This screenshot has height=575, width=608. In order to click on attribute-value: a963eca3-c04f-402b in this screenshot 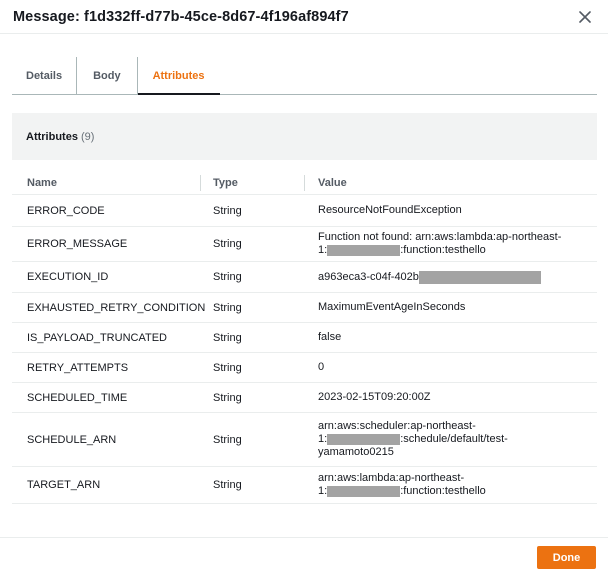, I will do `click(448, 277)`.